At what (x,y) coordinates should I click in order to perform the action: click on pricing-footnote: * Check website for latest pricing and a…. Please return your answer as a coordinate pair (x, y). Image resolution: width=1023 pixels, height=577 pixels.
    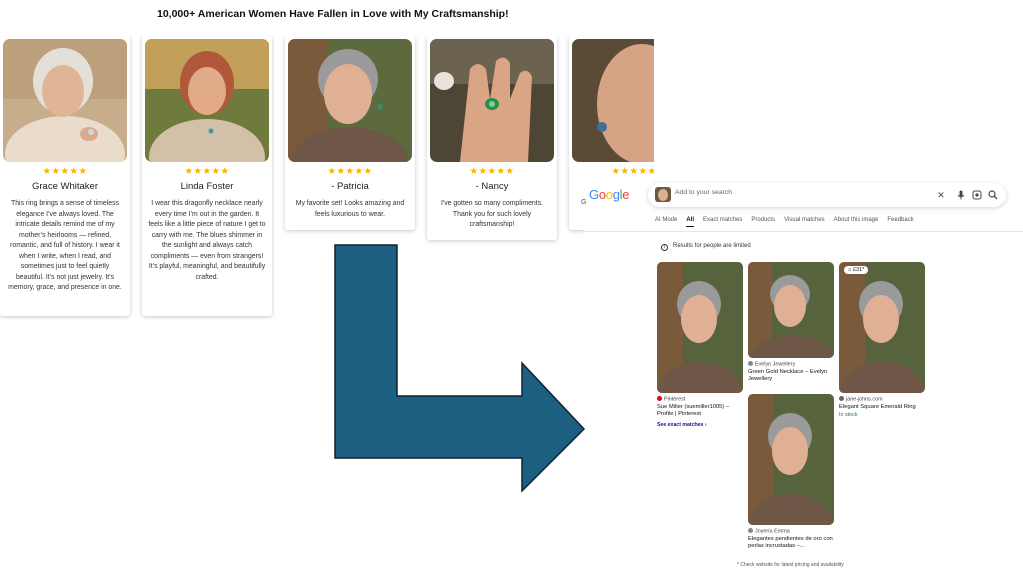
    Looking at the image, I should click on (790, 565).